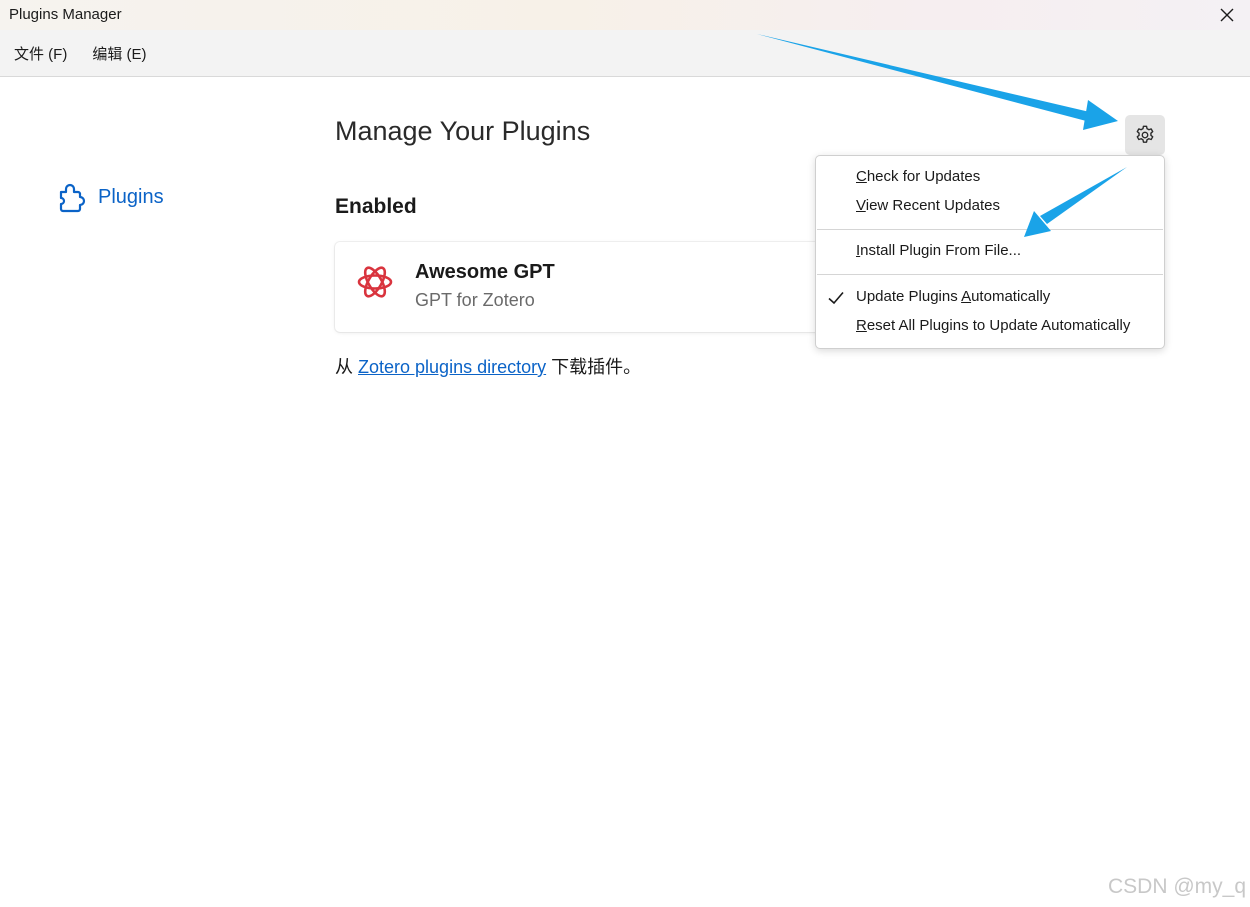 Image resolution: width=1250 pixels, height=907 pixels. I want to click on accesskey: A, so click(966, 296).